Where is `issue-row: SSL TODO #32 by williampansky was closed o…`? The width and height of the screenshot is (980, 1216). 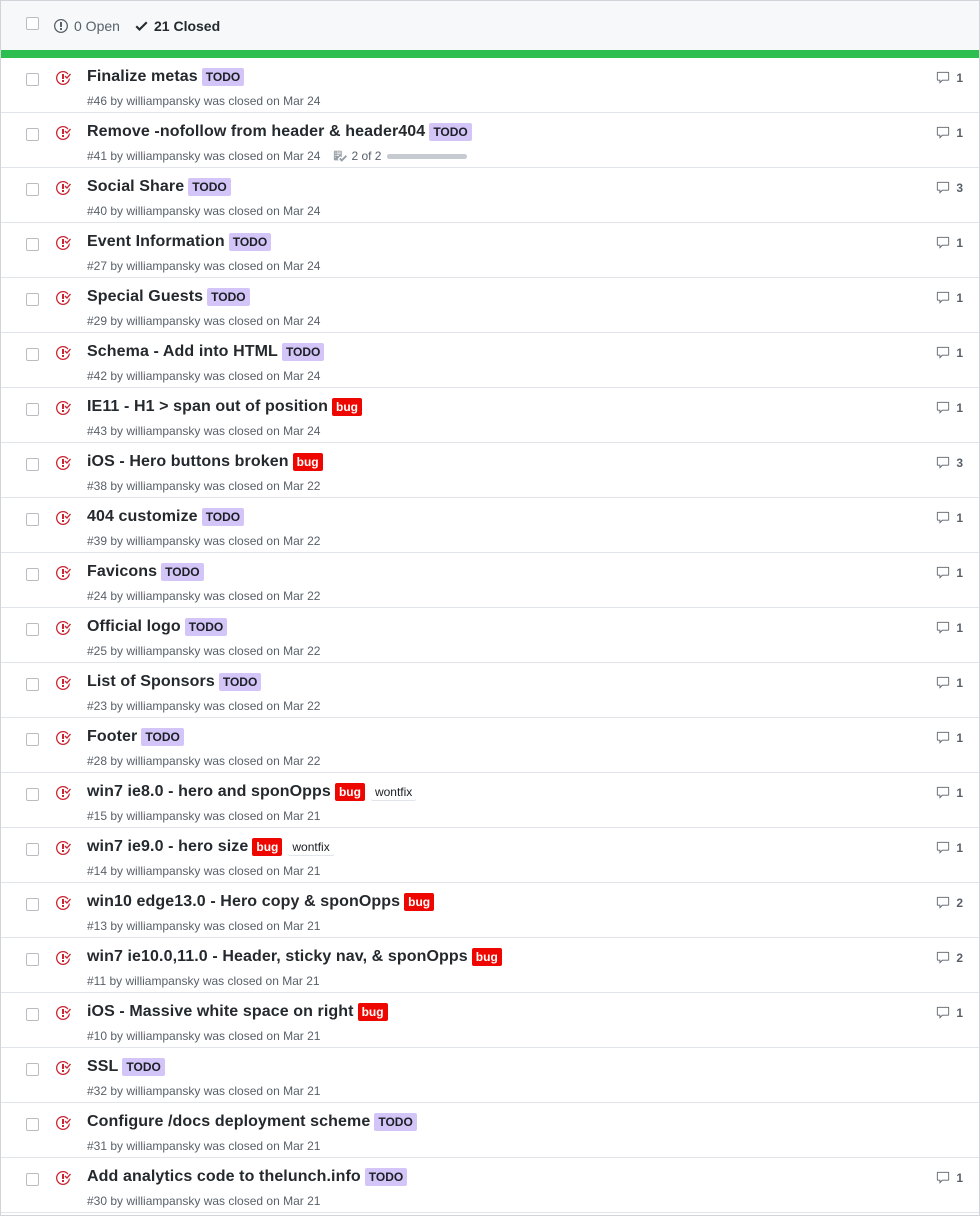 issue-row: SSL TODO #32 by williampansky was closed o… is located at coordinates (490, 1075).